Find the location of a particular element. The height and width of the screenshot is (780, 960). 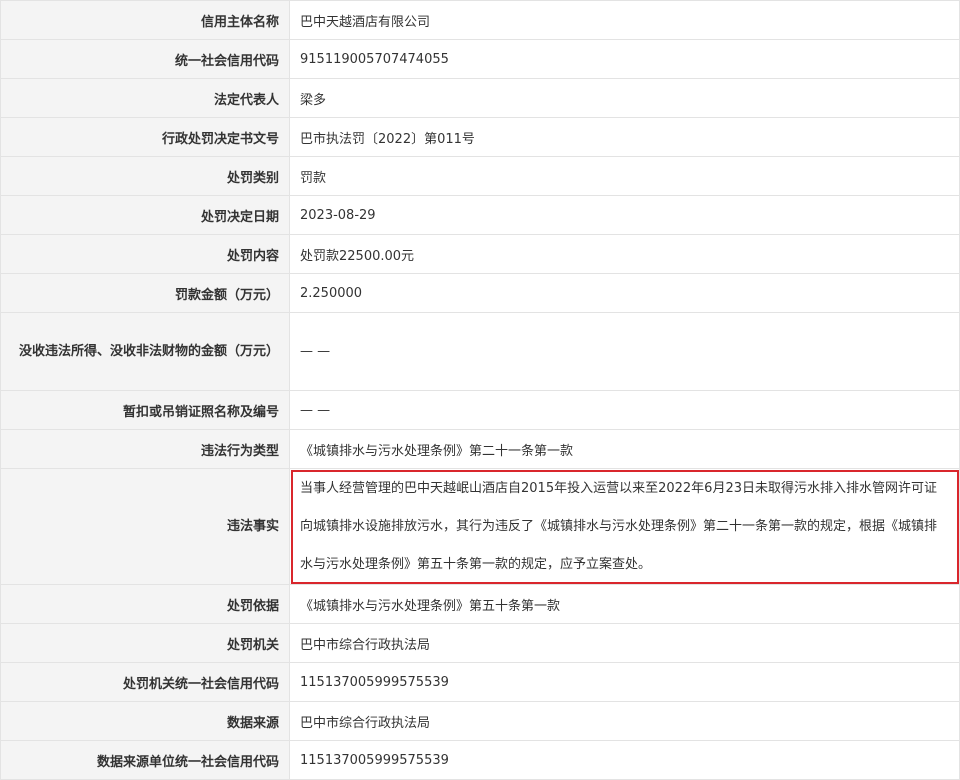

row-data-source: 数据来源 巴中市综合行政执法局 is located at coordinates (480, 721).